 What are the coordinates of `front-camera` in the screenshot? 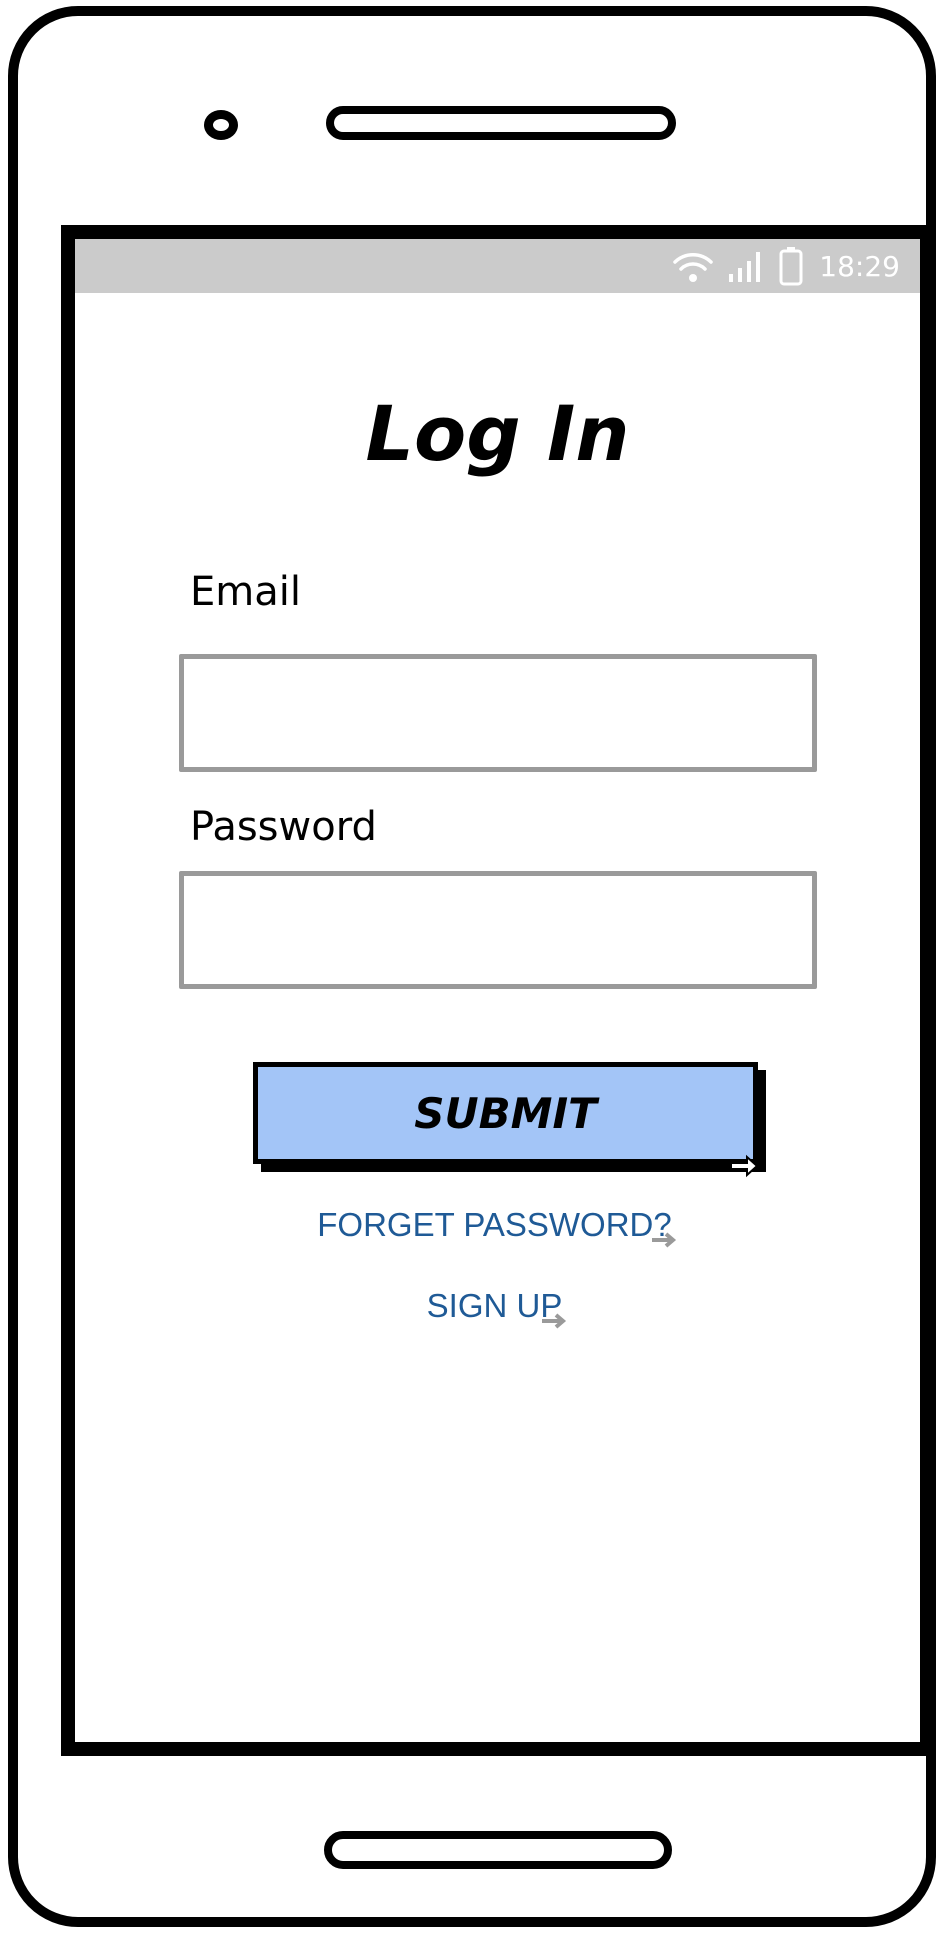 It's located at (221, 125).